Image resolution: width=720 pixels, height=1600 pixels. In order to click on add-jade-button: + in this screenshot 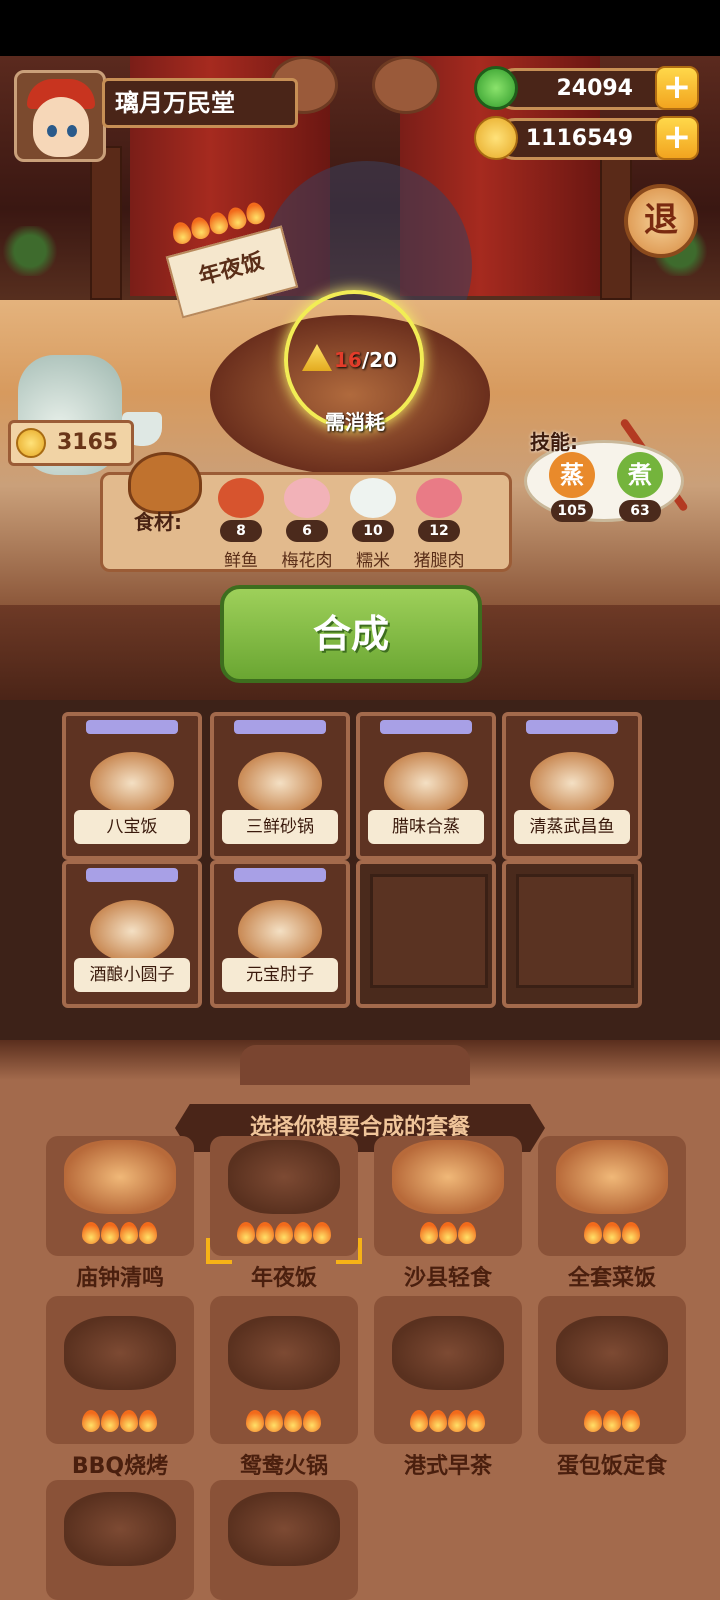, I will do `click(677, 88)`.